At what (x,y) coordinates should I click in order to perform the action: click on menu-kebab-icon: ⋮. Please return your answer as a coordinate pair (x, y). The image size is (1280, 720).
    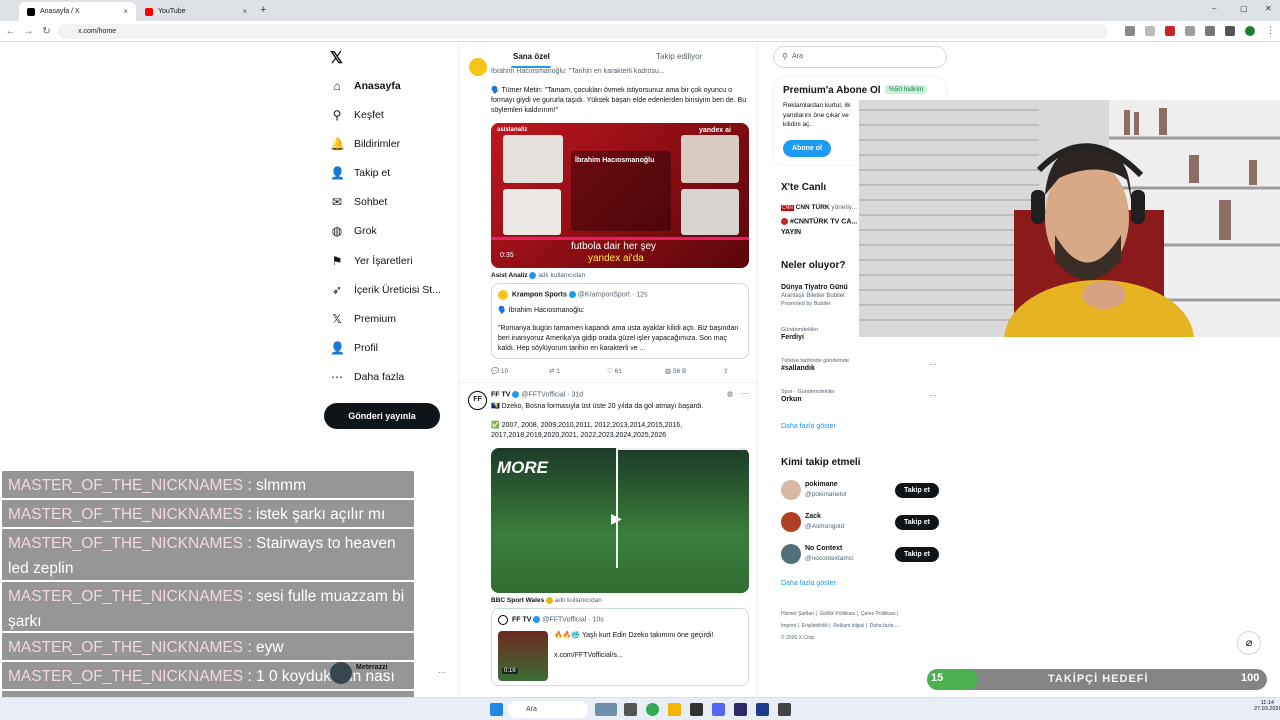
    Looking at the image, I should click on (1270, 30).